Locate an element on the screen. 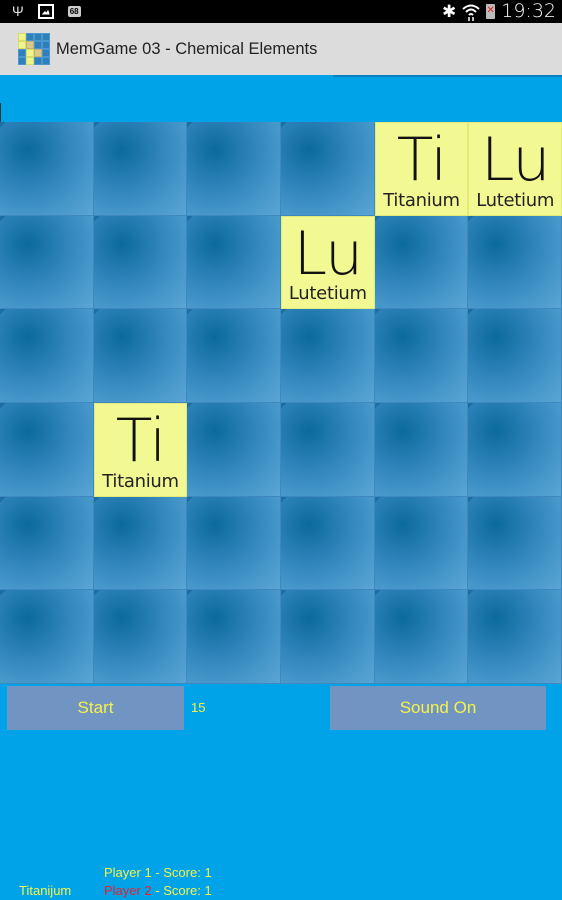 Image resolution: width=562 pixels, height=900 pixels. player2-score-text: - Score: 1 is located at coordinates (181, 890).